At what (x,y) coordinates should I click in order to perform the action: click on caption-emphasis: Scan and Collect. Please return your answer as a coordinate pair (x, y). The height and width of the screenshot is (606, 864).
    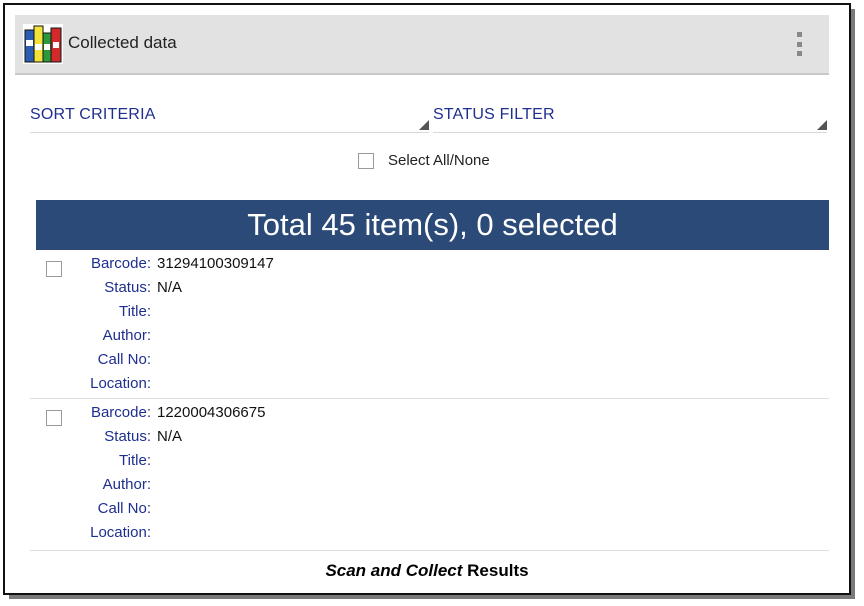
    Looking at the image, I should click on (394, 570).